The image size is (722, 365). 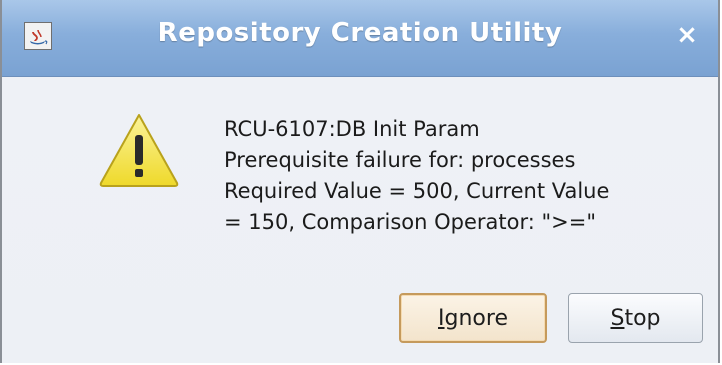 What do you see at coordinates (410, 222) in the screenshot?
I see `message-line: = 150, Comparison Operator: ">="` at bounding box center [410, 222].